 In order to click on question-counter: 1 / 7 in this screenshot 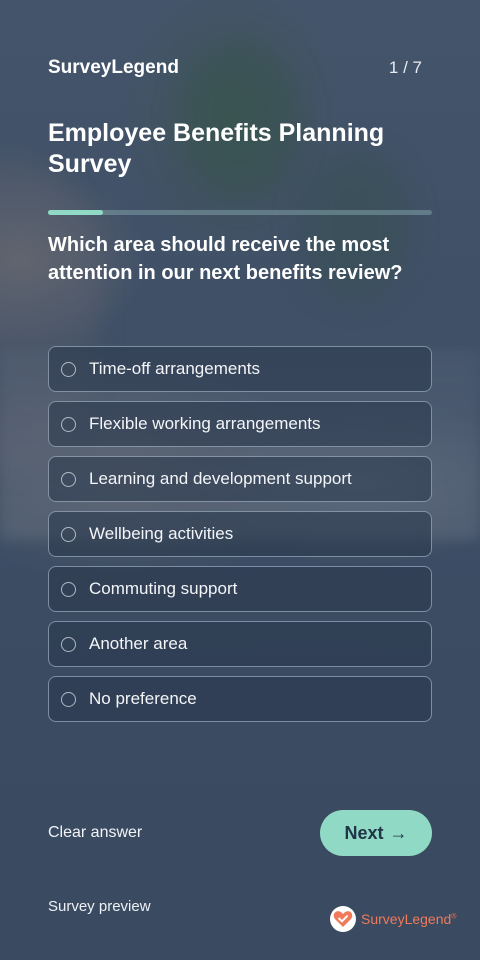, I will do `click(405, 67)`.